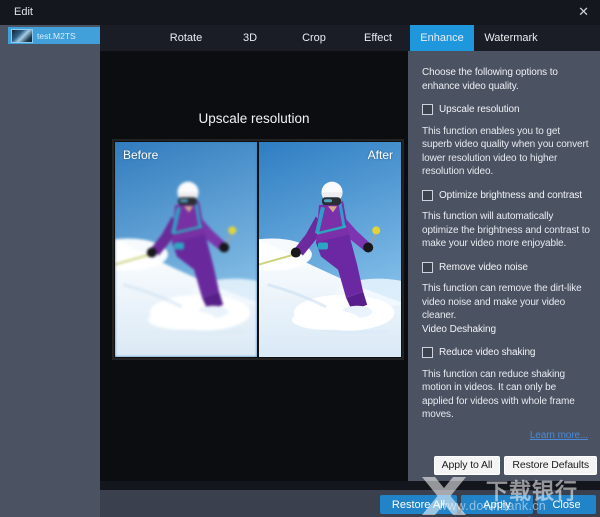  I want to click on tab-rotate: Rotate, so click(186, 38).